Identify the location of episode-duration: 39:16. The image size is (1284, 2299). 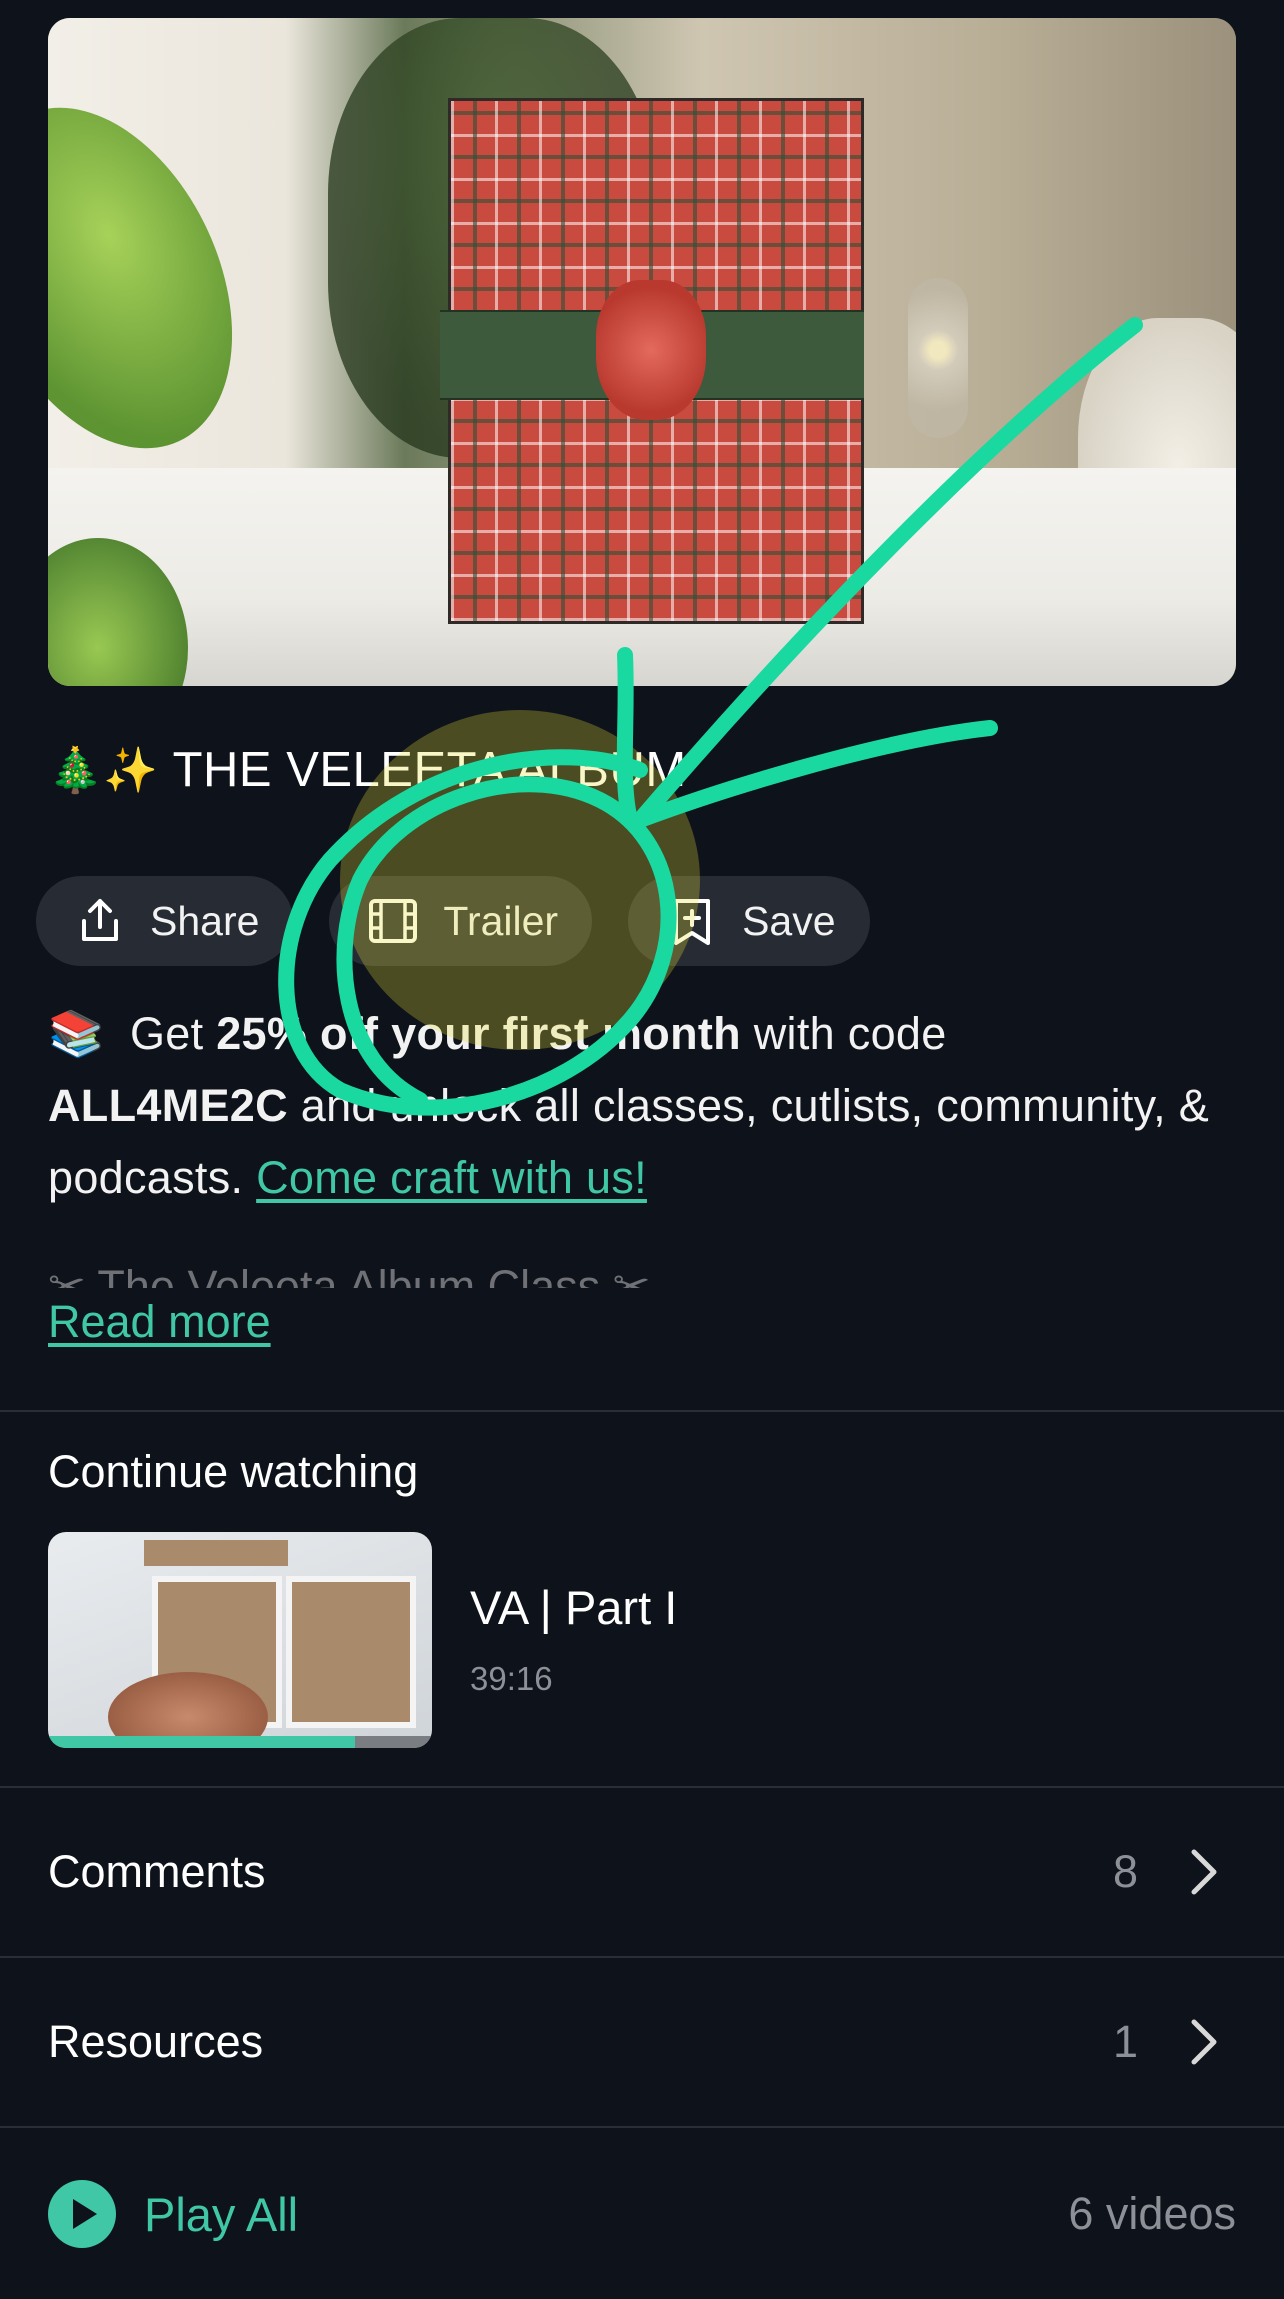
(511, 1678).